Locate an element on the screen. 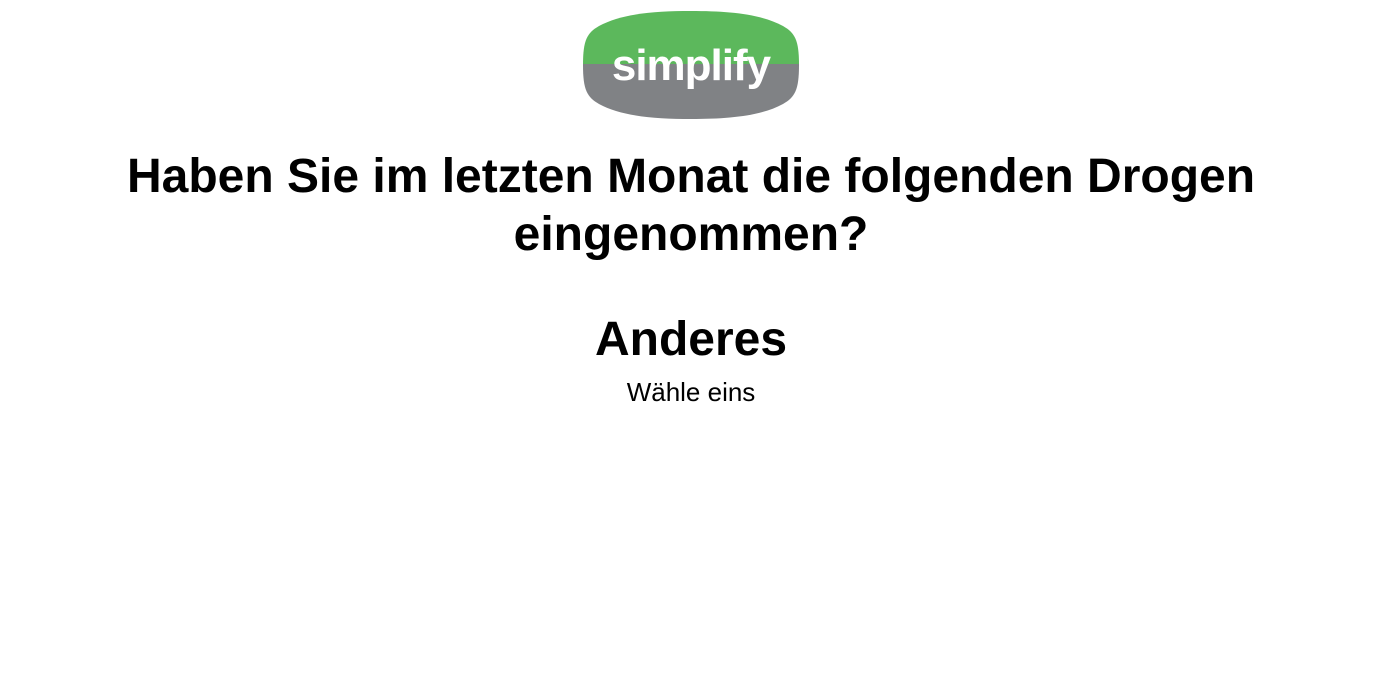 This screenshot has height=683, width=1382. simplify-logo: simplify is located at coordinates (691, 65).